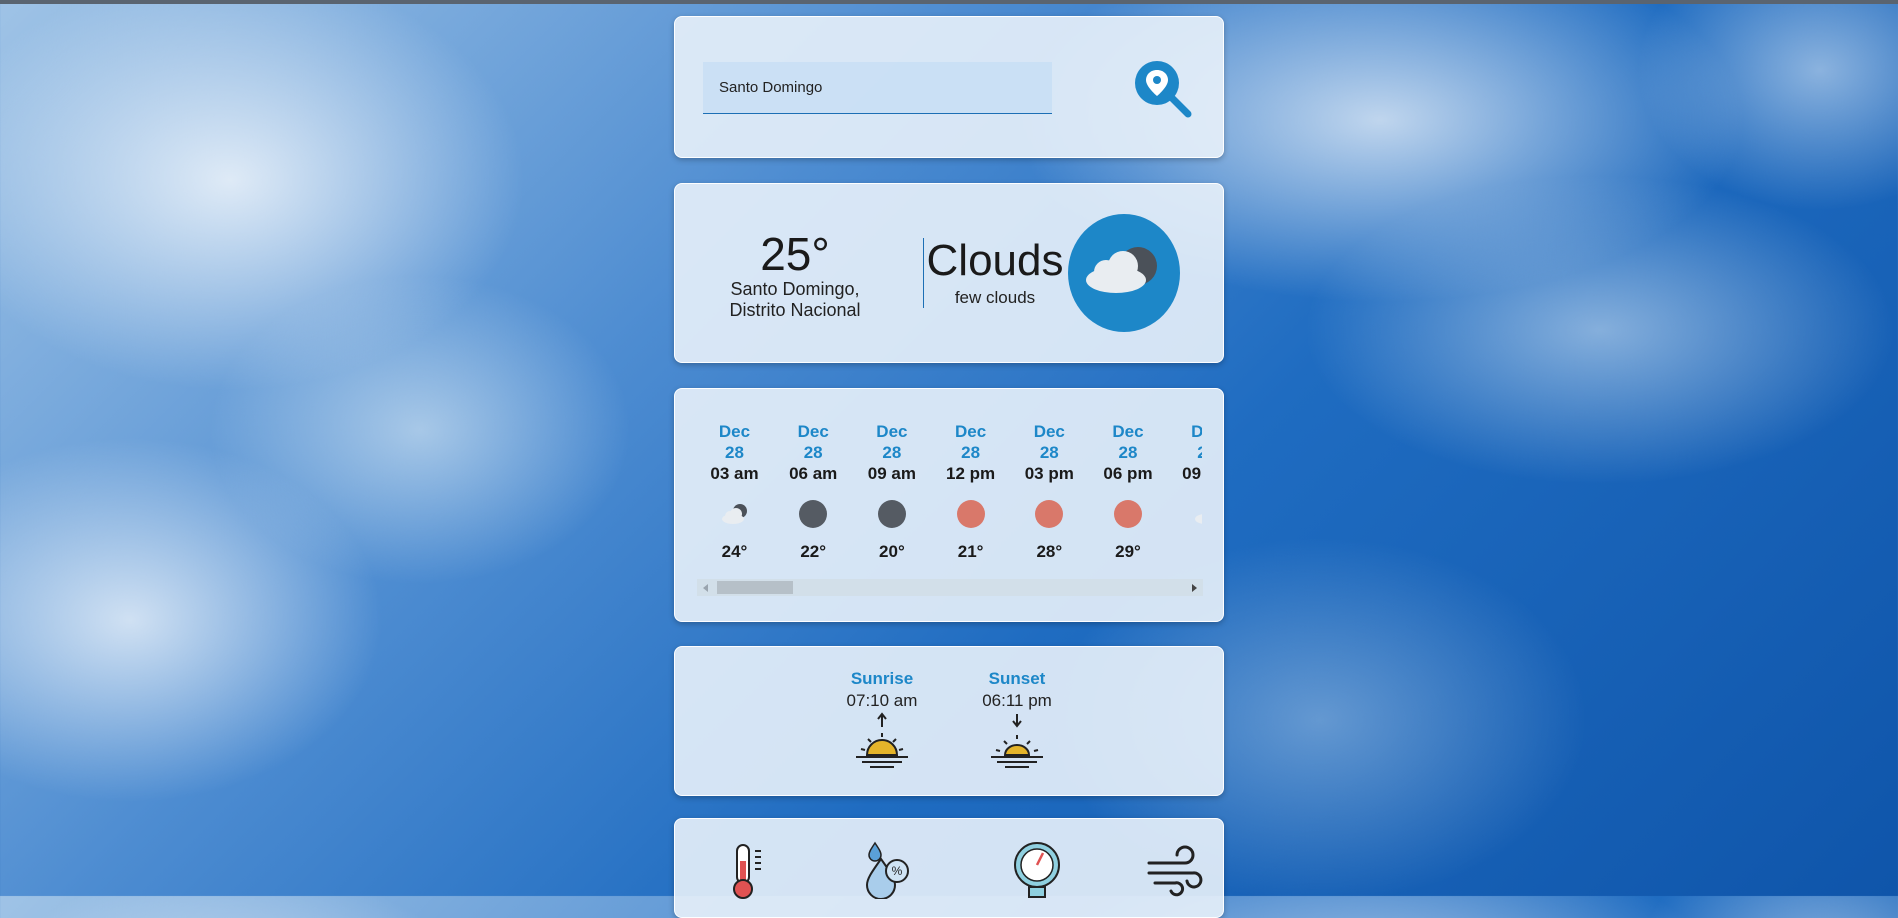 The height and width of the screenshot is (918, 1898). Describe the element at coordinates (813, 491) in the screenshot. I see `forecast-item: Dec 28 06 am 22°` at that location.